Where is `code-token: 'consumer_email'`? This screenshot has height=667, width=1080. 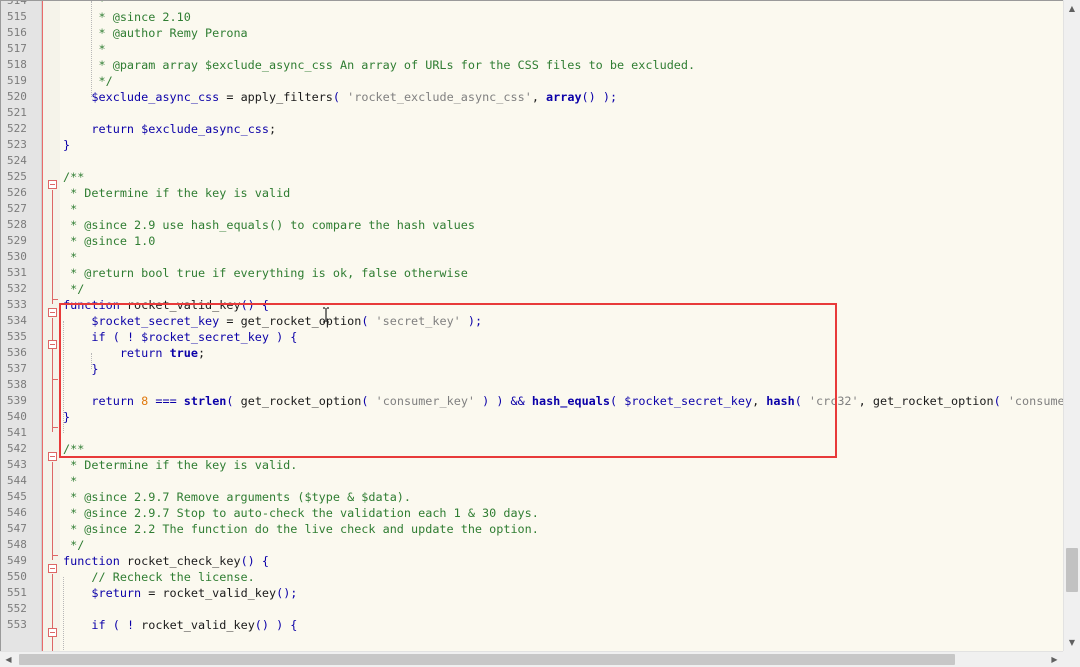 code-token: 'consumer_email' is located at coordinates (1035, 401).